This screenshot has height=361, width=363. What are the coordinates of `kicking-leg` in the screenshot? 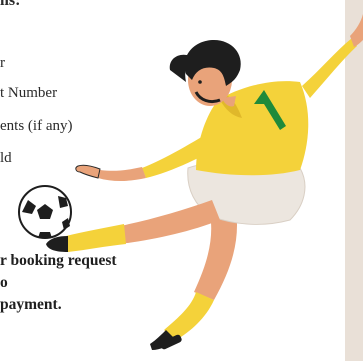 It's located at (133, 226).